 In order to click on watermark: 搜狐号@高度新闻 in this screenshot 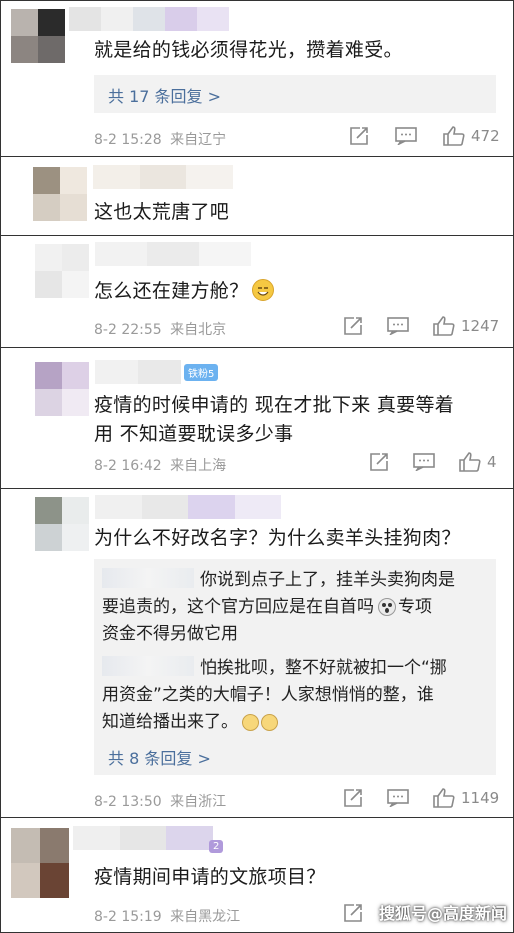, I will do `click(442, 913)`.